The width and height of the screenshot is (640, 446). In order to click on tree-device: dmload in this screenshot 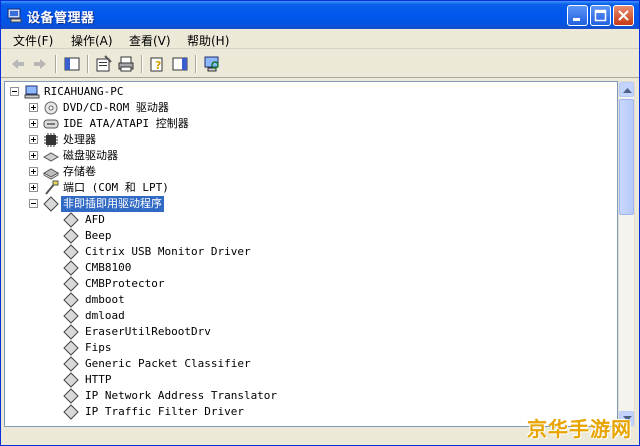, I will do `click(213, 316)`.